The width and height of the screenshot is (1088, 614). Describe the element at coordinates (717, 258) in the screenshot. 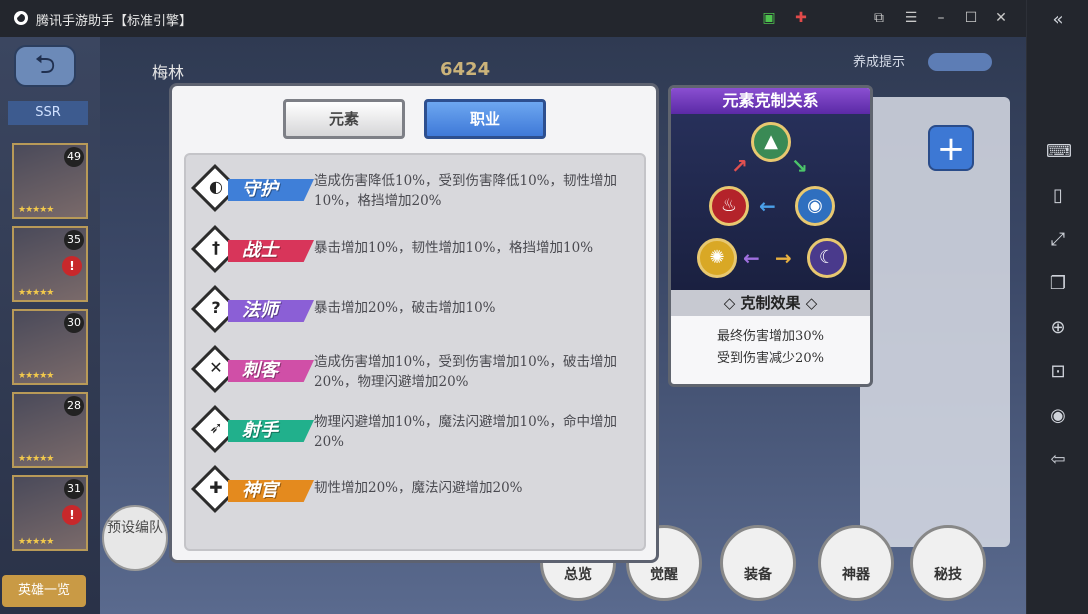

I see `light-icon: ✺` at that location.